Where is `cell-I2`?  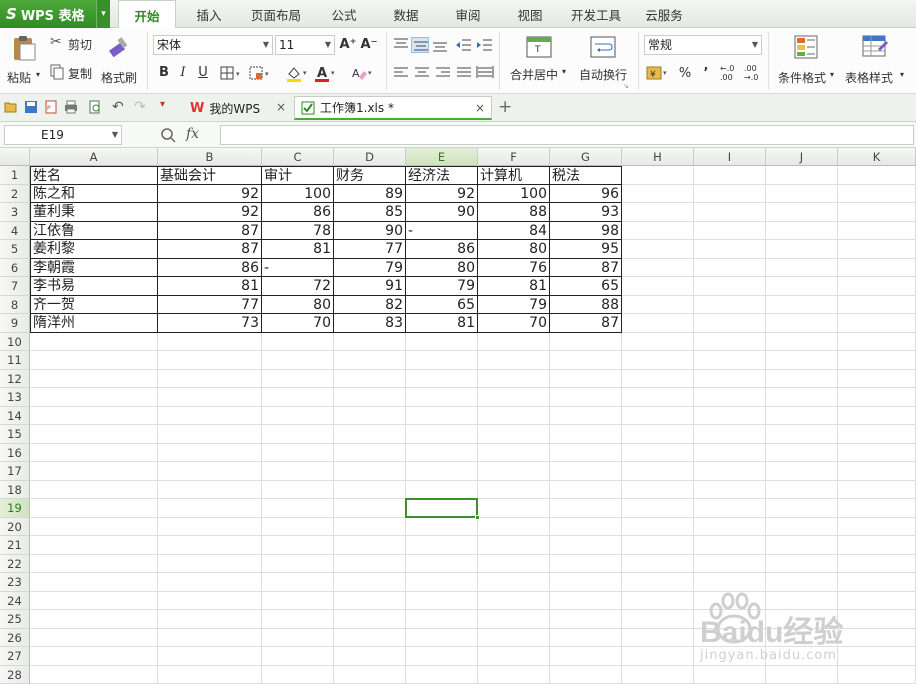 cell-I2 is located at coordinates (730, 193).